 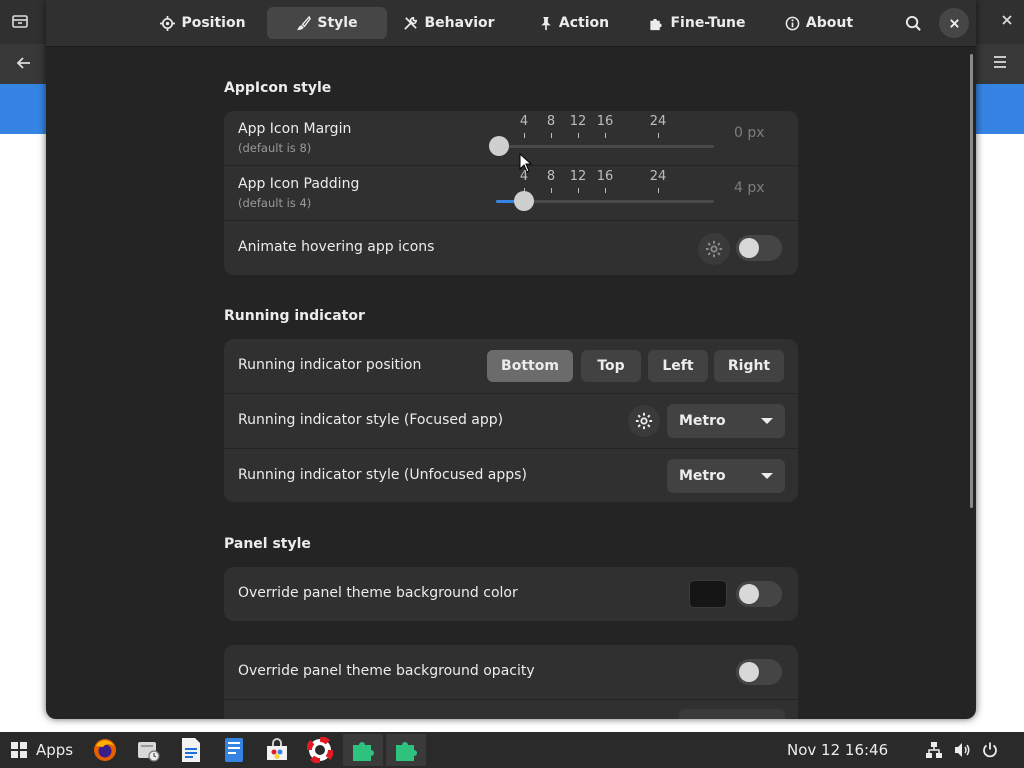 I want to click on tools-icon, so click(x=411, y=23).